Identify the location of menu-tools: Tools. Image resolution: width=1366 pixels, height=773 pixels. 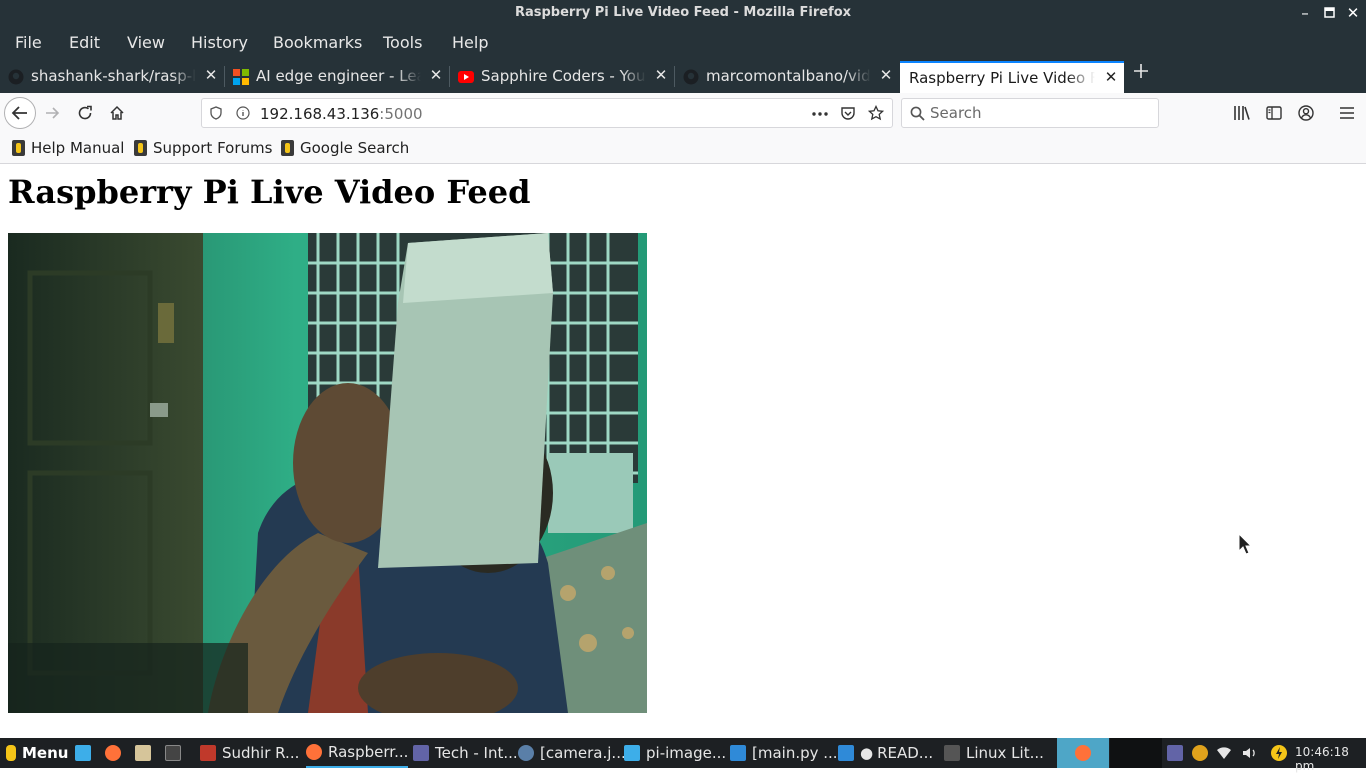
(402, 42).